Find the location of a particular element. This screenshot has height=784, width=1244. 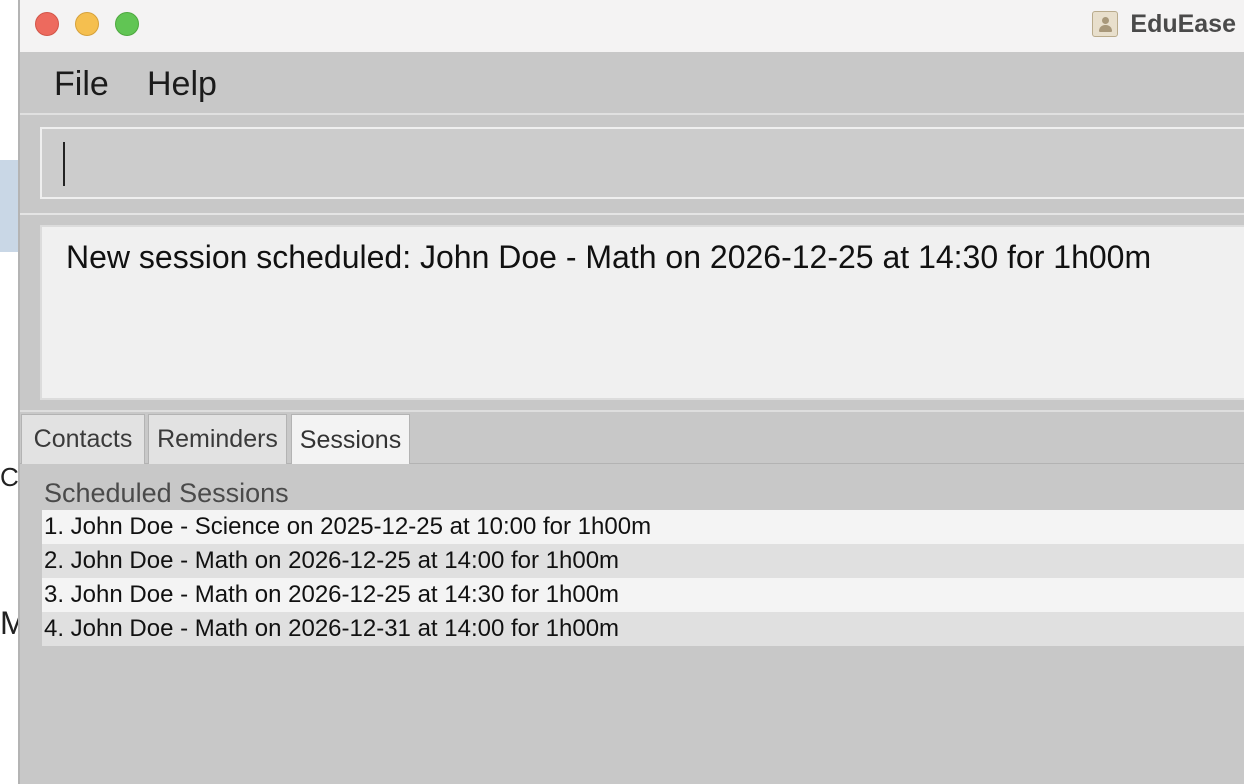

menu-file: File is located at coordinates (81, 84).